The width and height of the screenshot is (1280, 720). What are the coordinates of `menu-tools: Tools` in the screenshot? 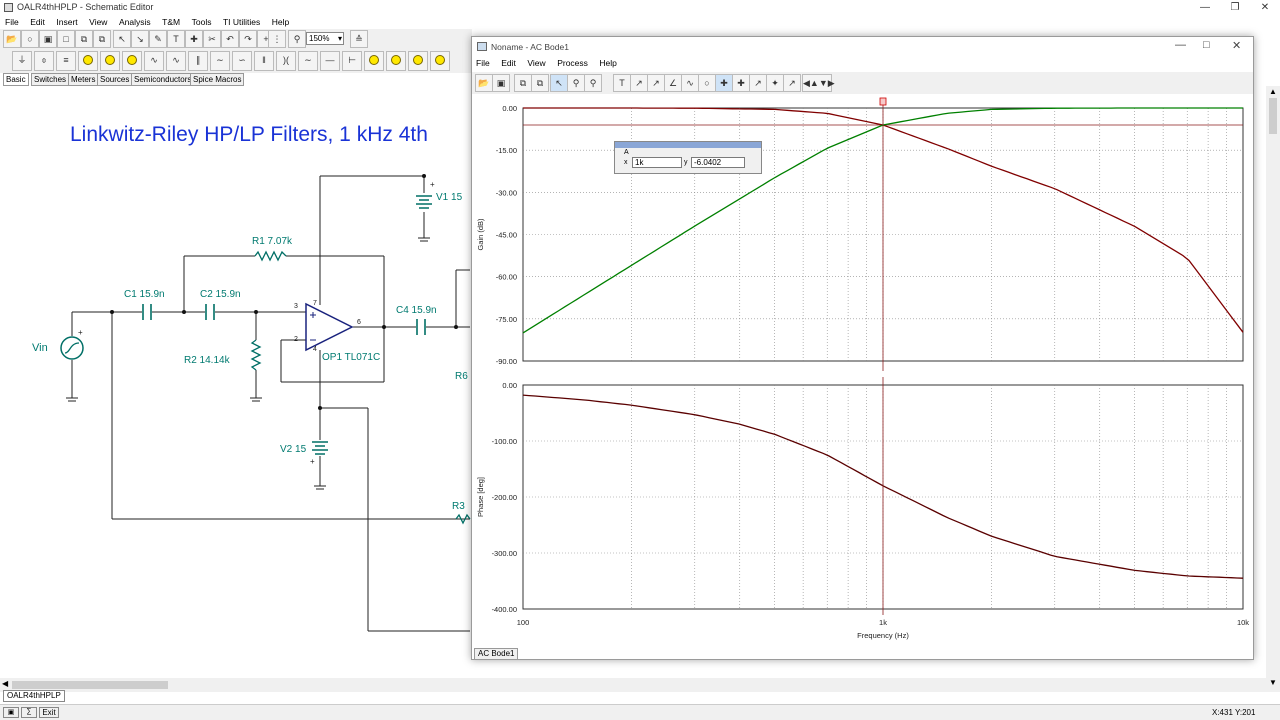 It's located at (201, 21).